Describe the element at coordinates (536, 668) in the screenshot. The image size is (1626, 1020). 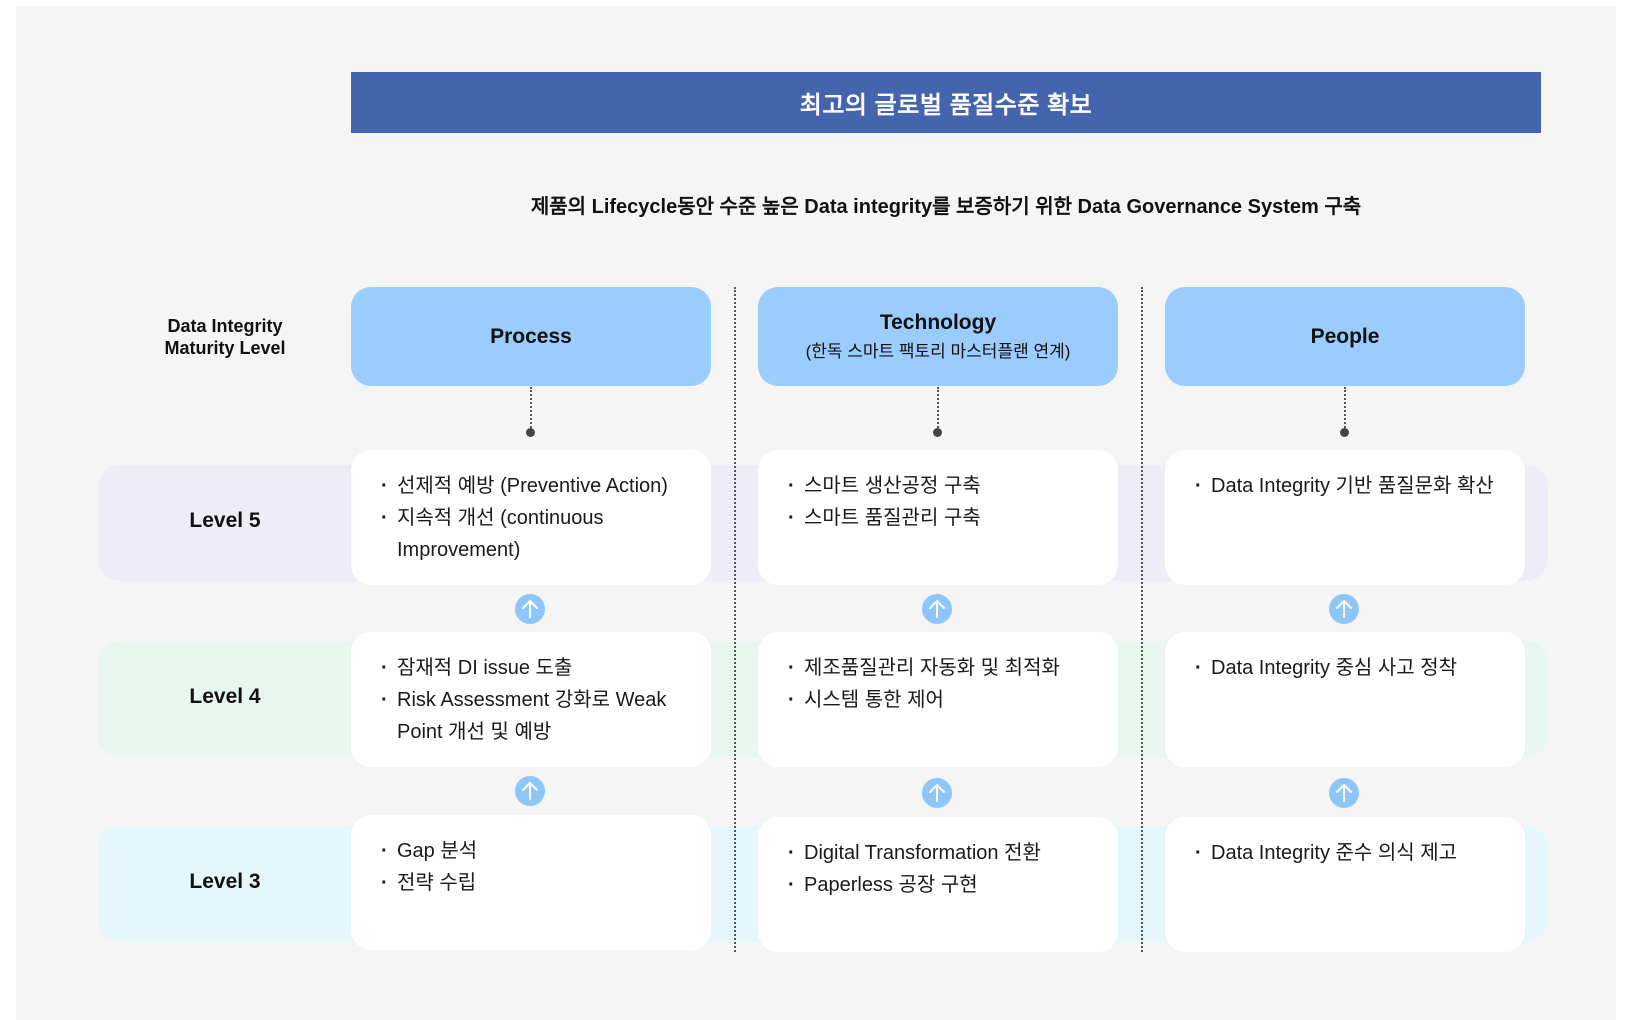
I see `list-item: 잠재적 DI issue 도출` at that location.